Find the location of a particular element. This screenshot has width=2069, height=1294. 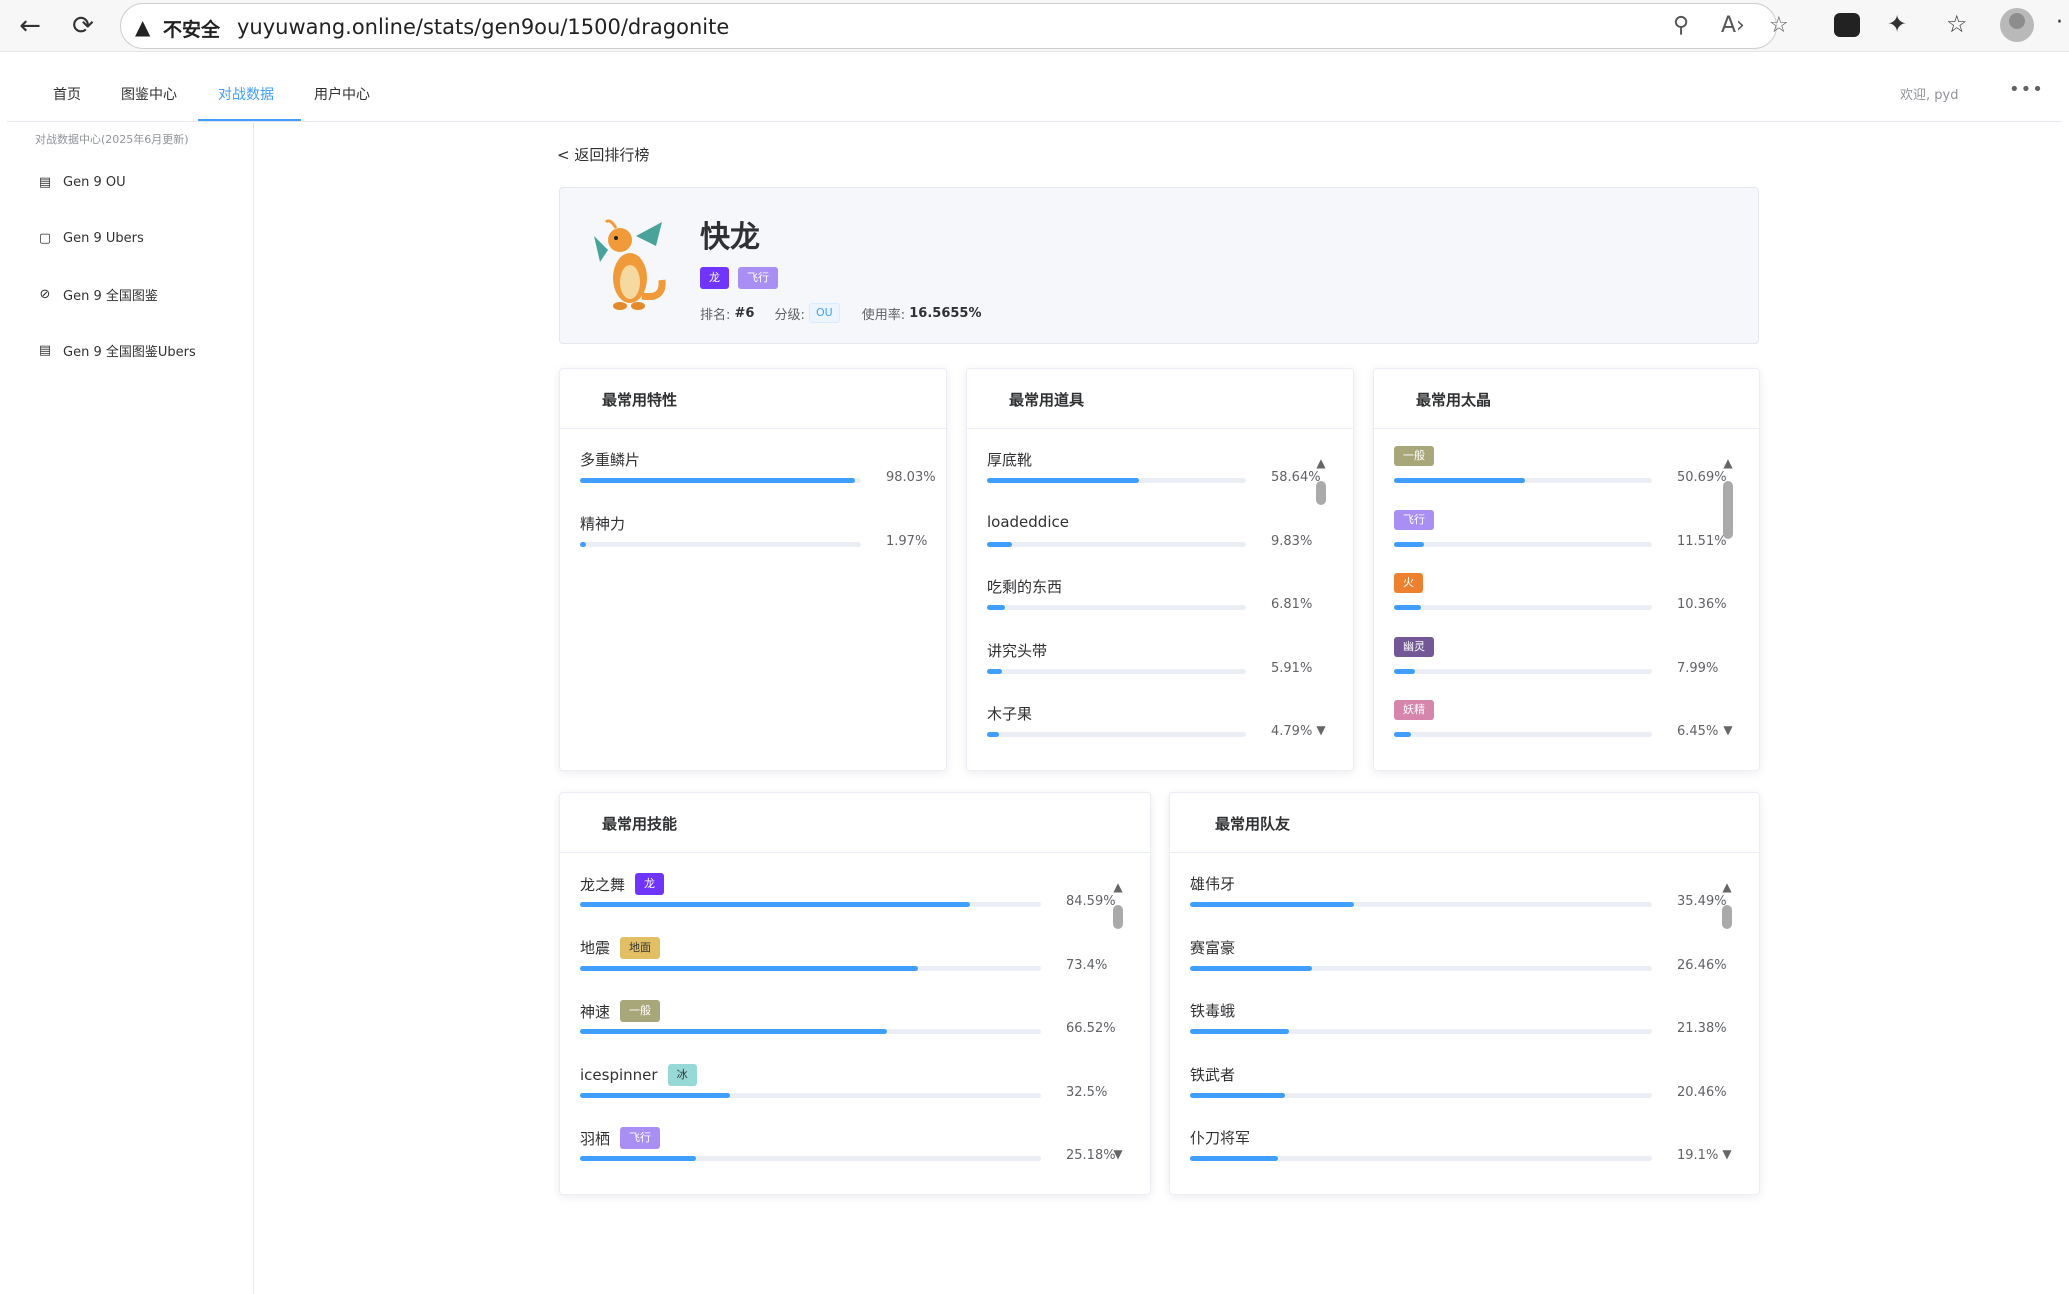

stat-row: 地震 地面 73.4% is located at coordinates (855, 949).